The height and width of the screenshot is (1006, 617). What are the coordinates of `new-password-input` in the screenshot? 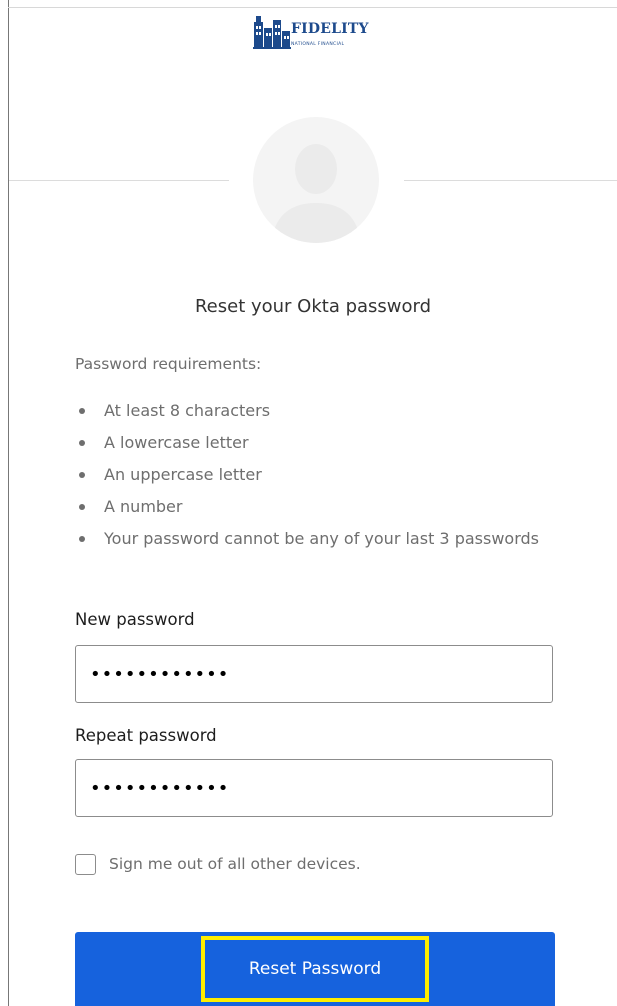 It's located at (314, 674).